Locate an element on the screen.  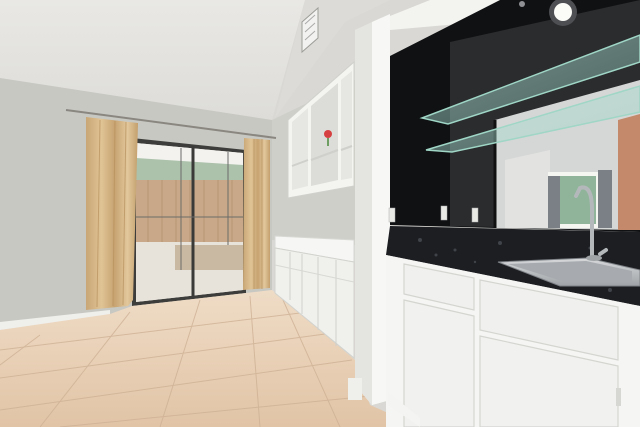
cabinet-door is located at coordinates (439, 363).